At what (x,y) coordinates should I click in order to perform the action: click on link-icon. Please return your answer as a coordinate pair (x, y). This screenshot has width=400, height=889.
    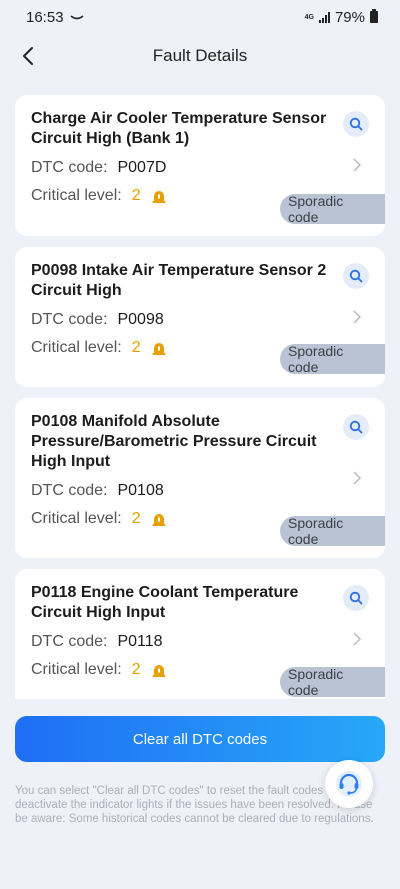
    Looking at the image, I should click on (77, 17).